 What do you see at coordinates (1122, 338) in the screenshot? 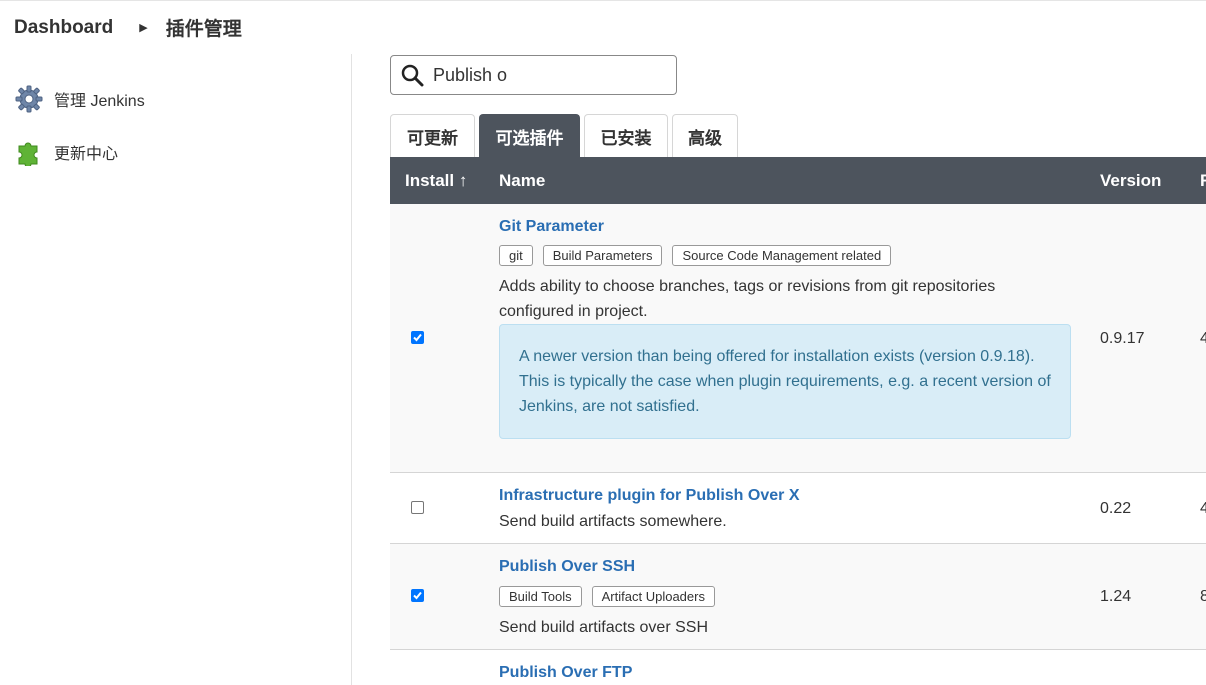
I see `plugin-version: 0.9.17` at bounding box center [1122, 338].